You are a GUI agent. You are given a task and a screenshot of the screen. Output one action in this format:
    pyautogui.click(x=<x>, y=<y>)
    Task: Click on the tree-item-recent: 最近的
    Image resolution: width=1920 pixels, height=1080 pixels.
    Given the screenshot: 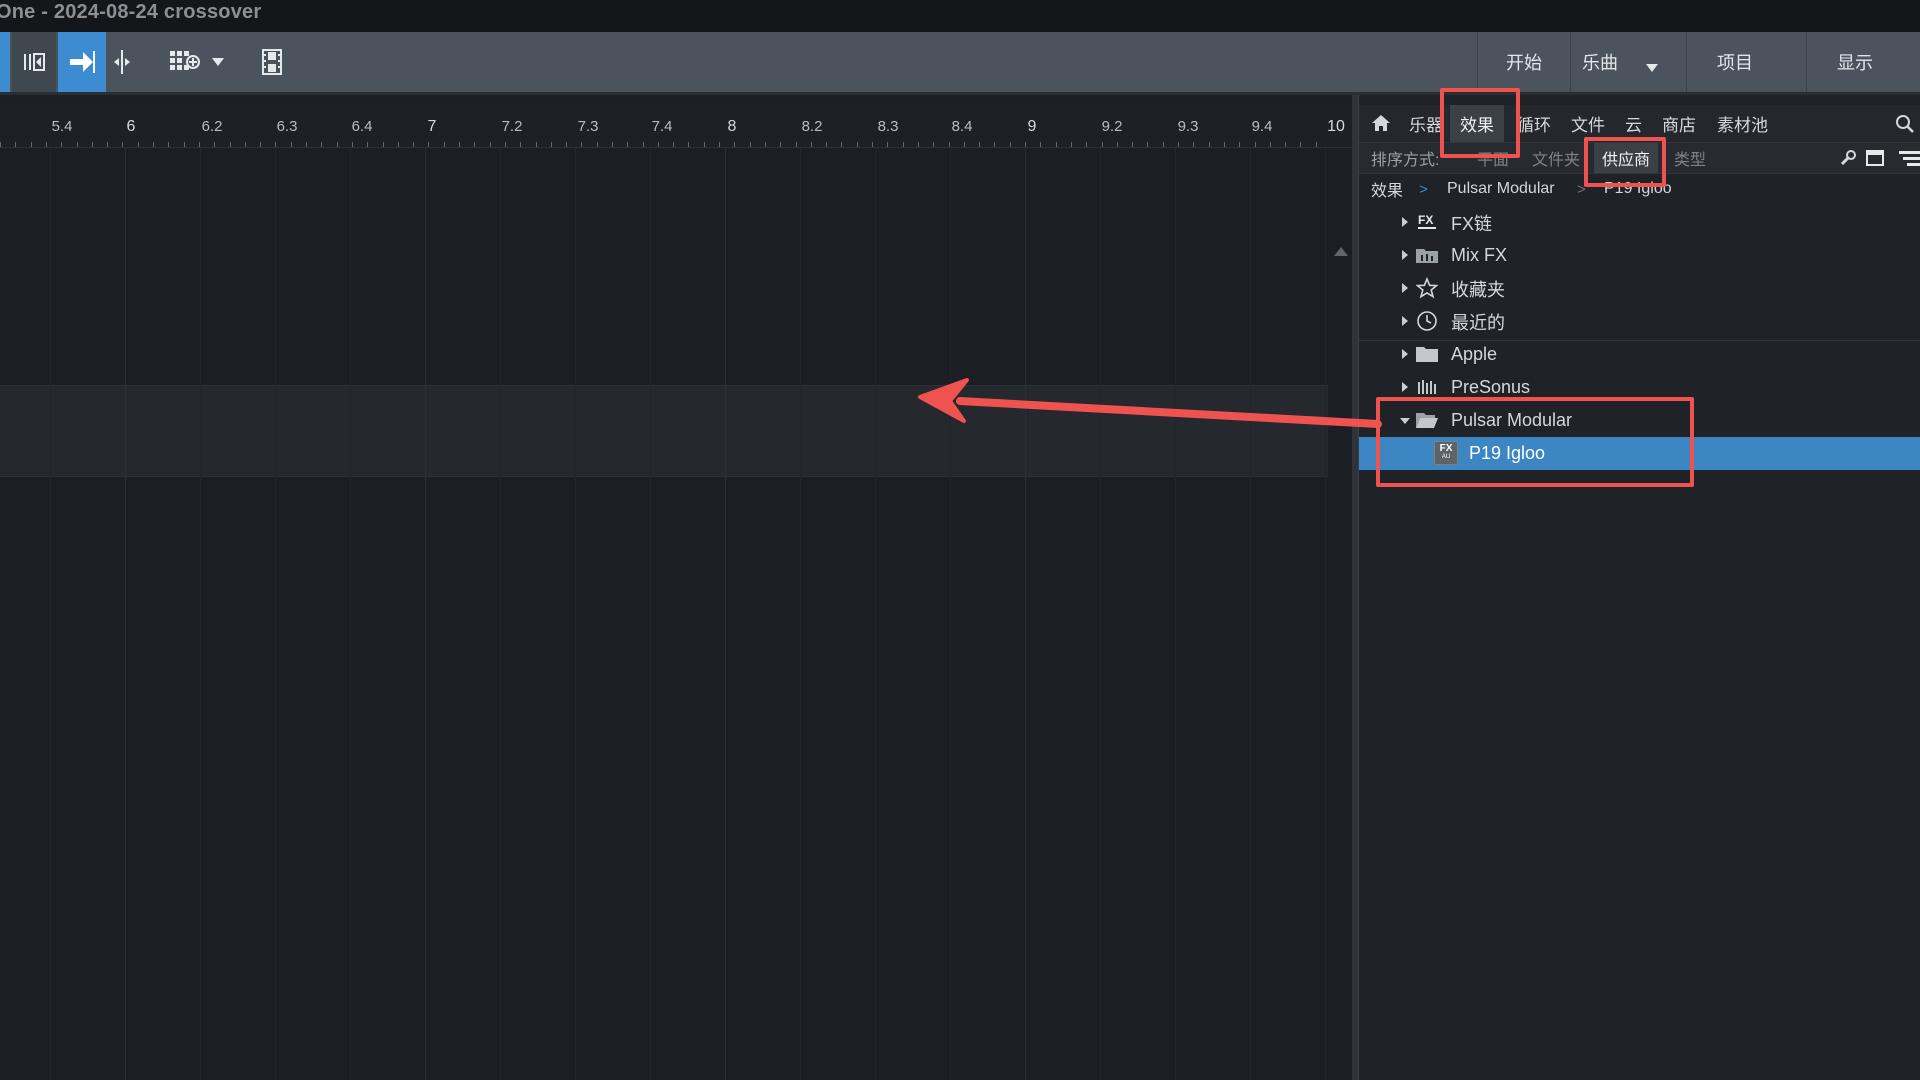 What is the action you would take?
    pyautogui.click(x=1639, y=321)
    